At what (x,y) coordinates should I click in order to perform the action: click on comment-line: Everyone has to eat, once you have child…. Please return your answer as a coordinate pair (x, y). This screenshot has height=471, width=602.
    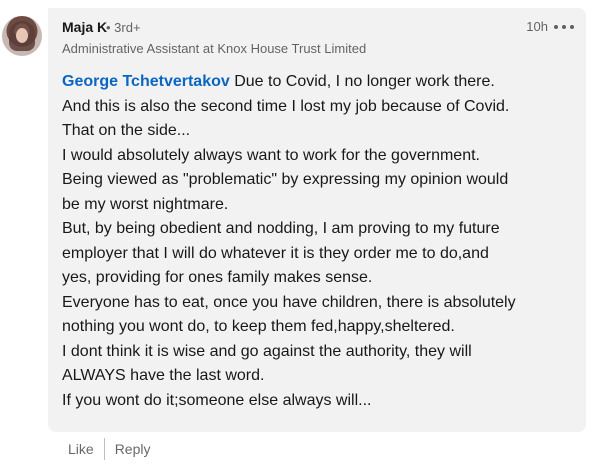
    Looking at the image, I should click on (289, 302).